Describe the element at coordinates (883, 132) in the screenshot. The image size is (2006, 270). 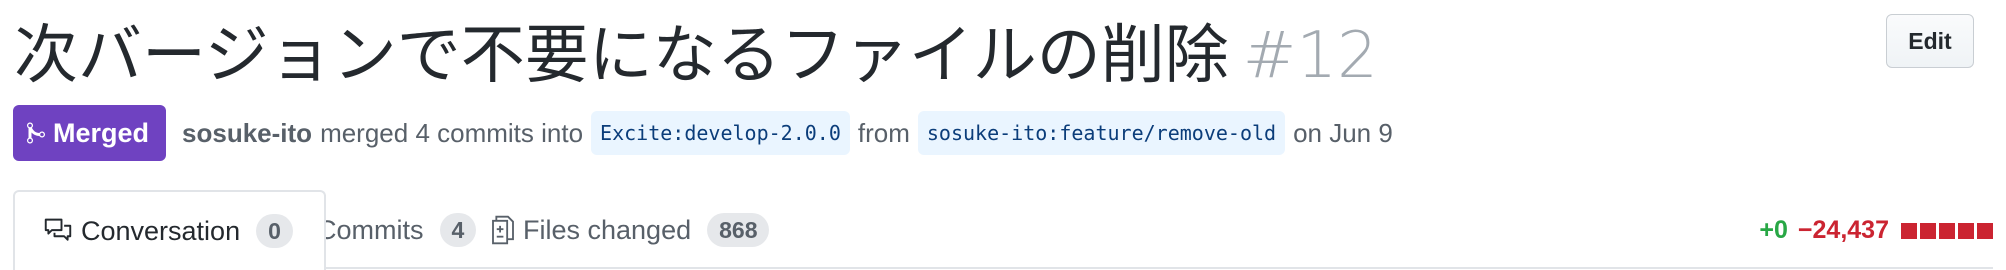
I see `from-text: from` at that location.